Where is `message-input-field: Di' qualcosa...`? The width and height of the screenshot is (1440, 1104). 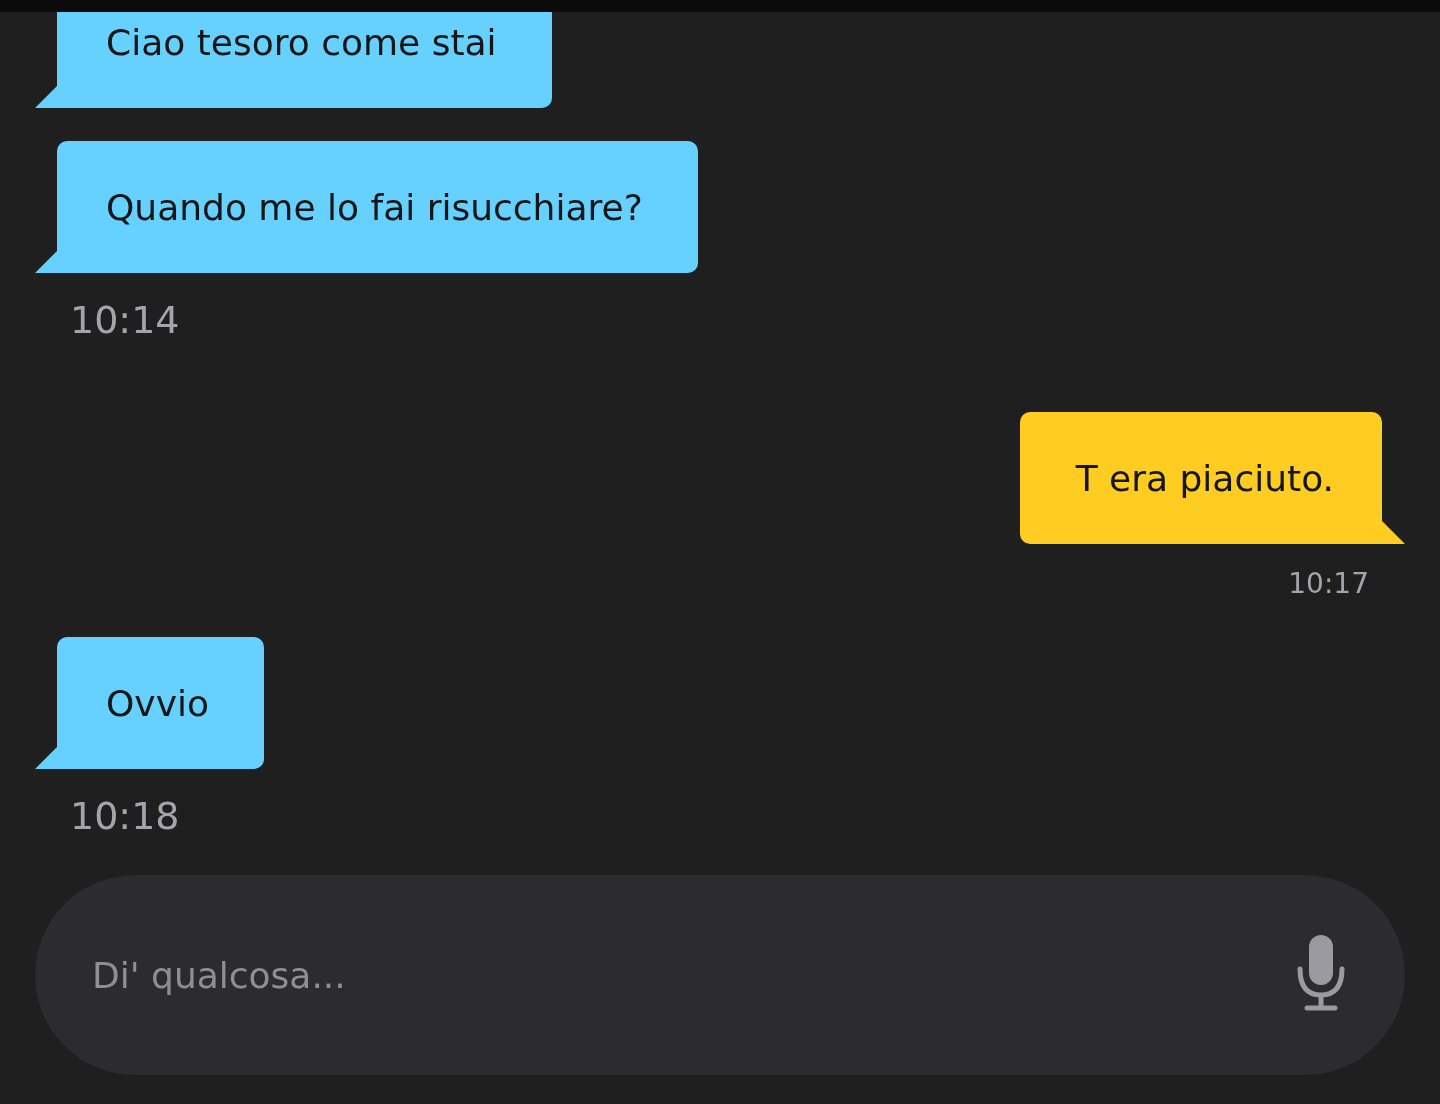
message-input-field: Di' qualcosa... is located at coordinates (684, 975).